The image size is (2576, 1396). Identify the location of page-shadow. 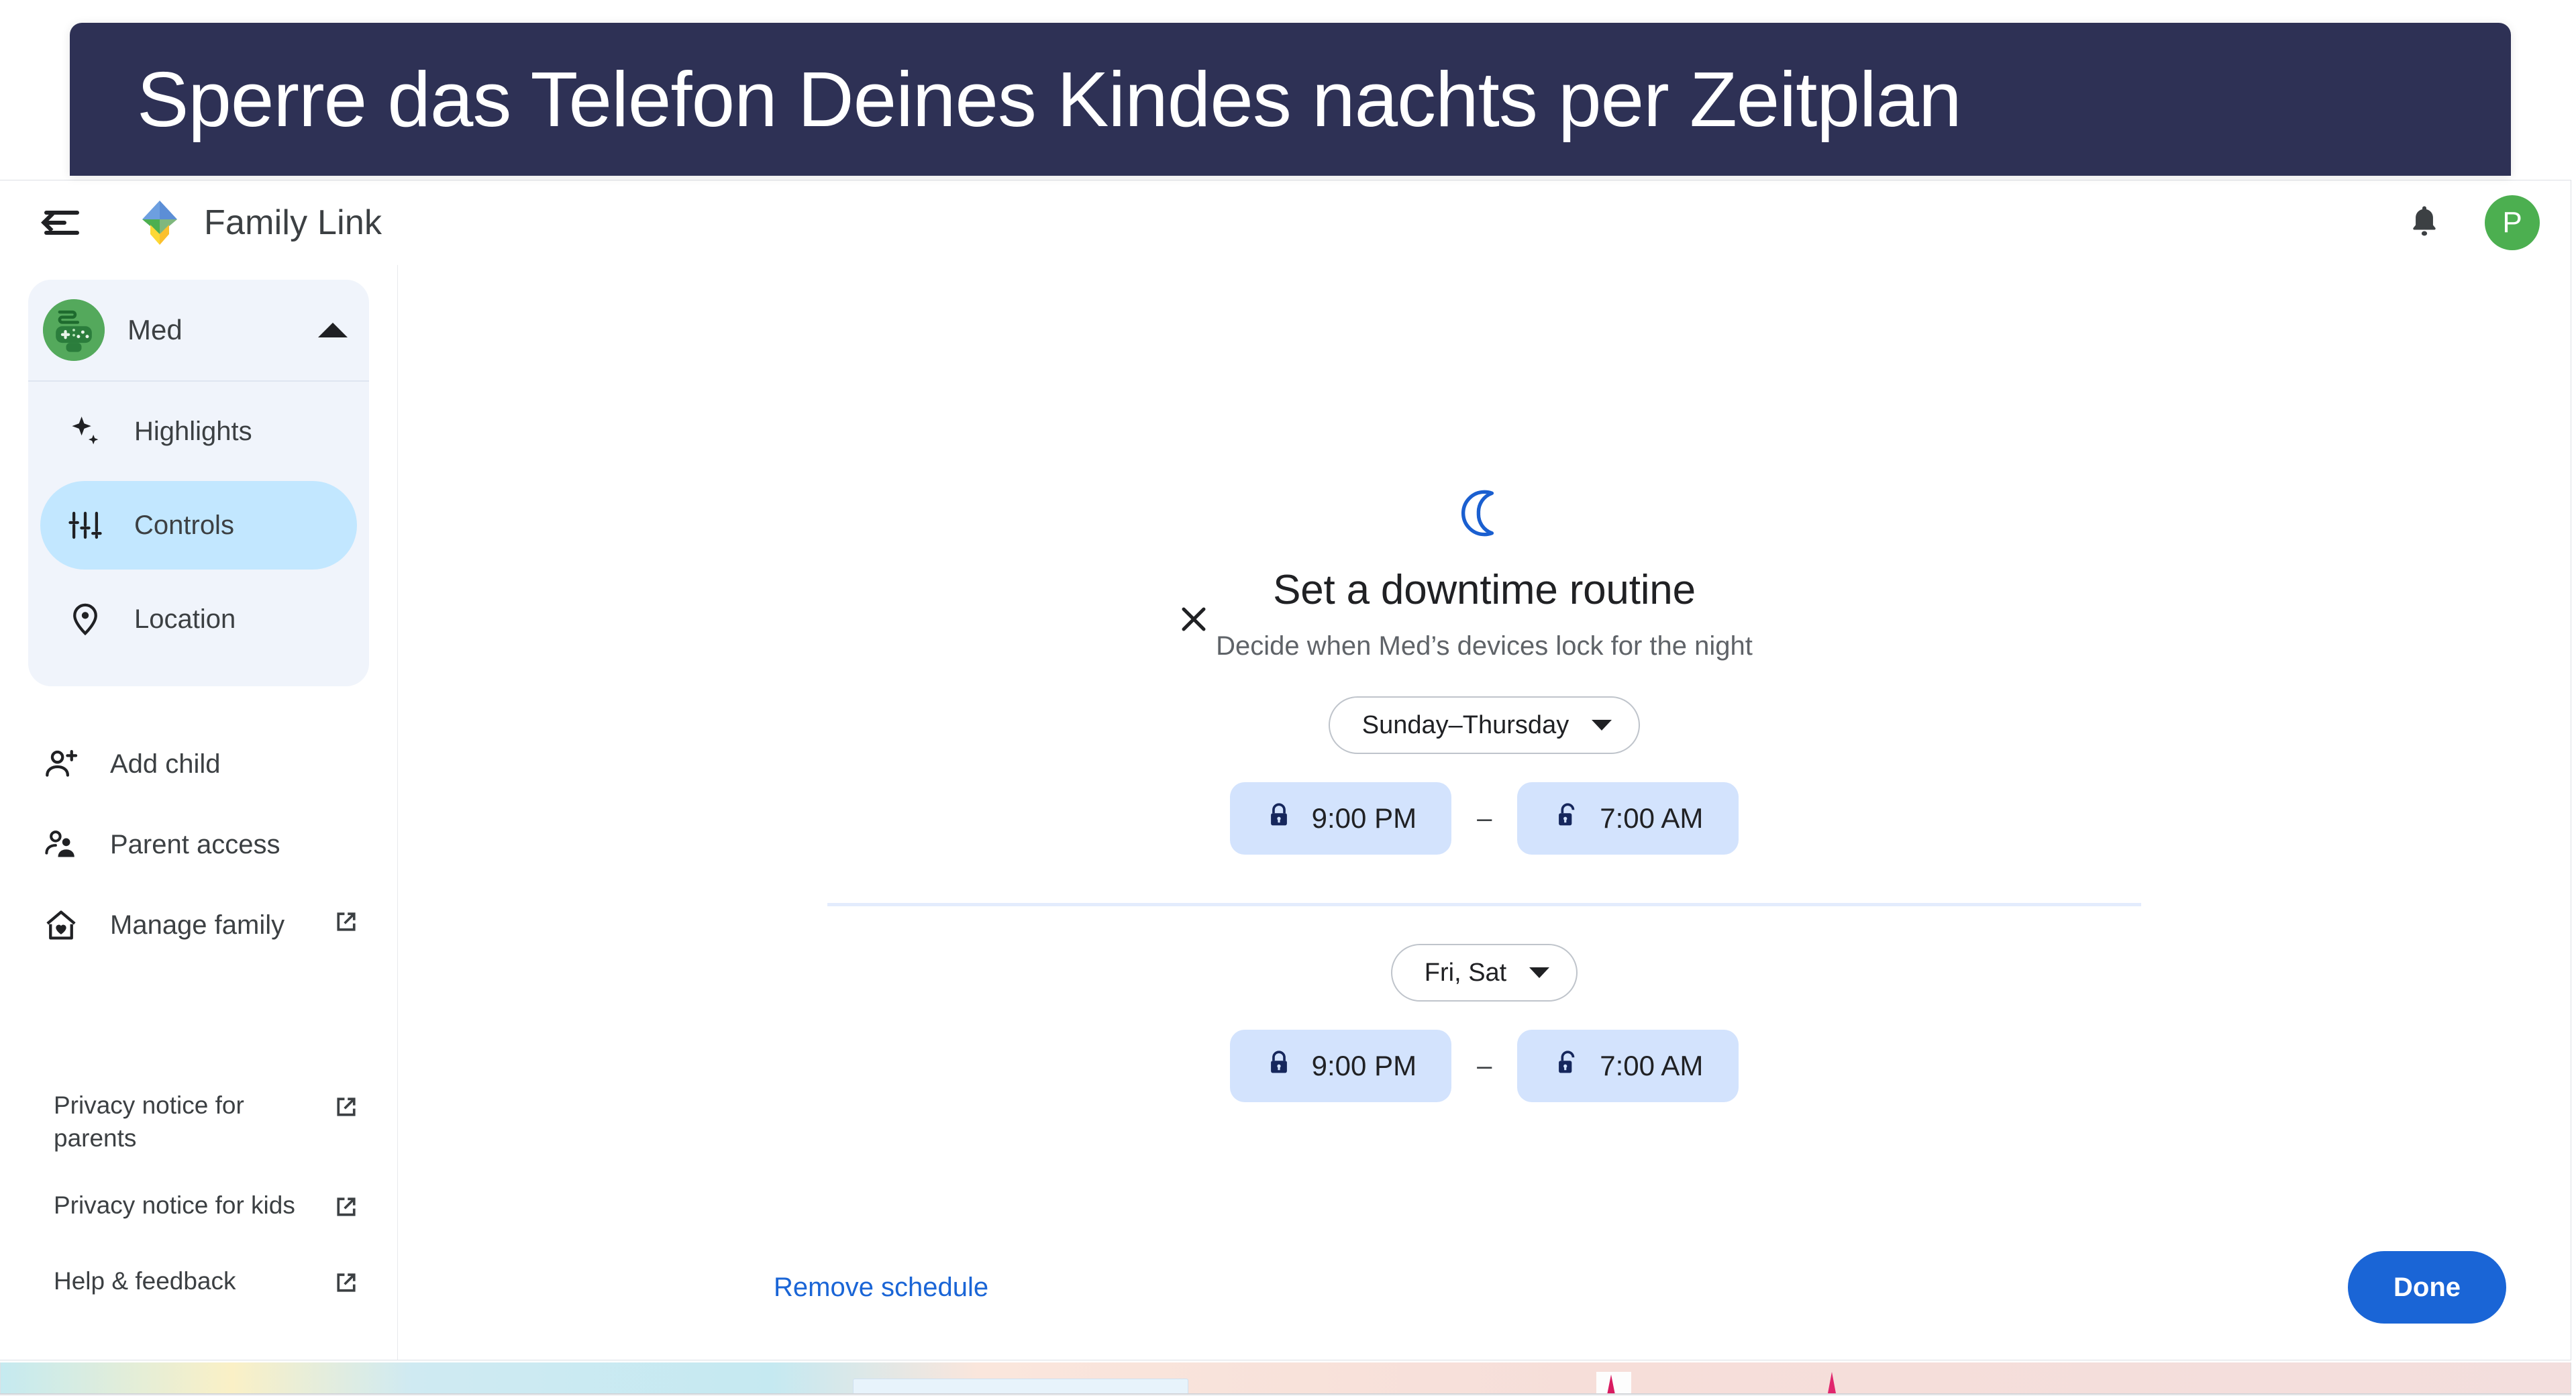
(1285, 1394).